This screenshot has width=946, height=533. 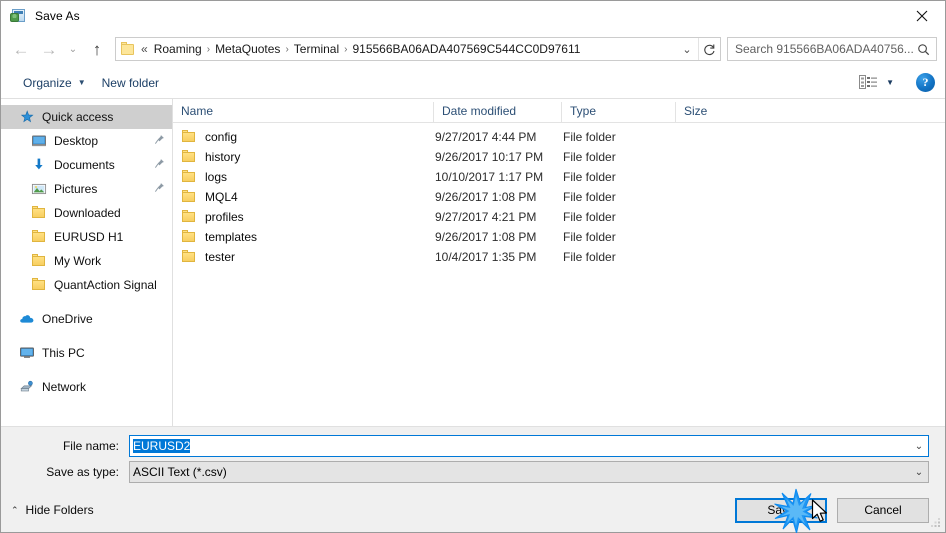 I want to click on help-button: ?, so click(x=925, y=82).